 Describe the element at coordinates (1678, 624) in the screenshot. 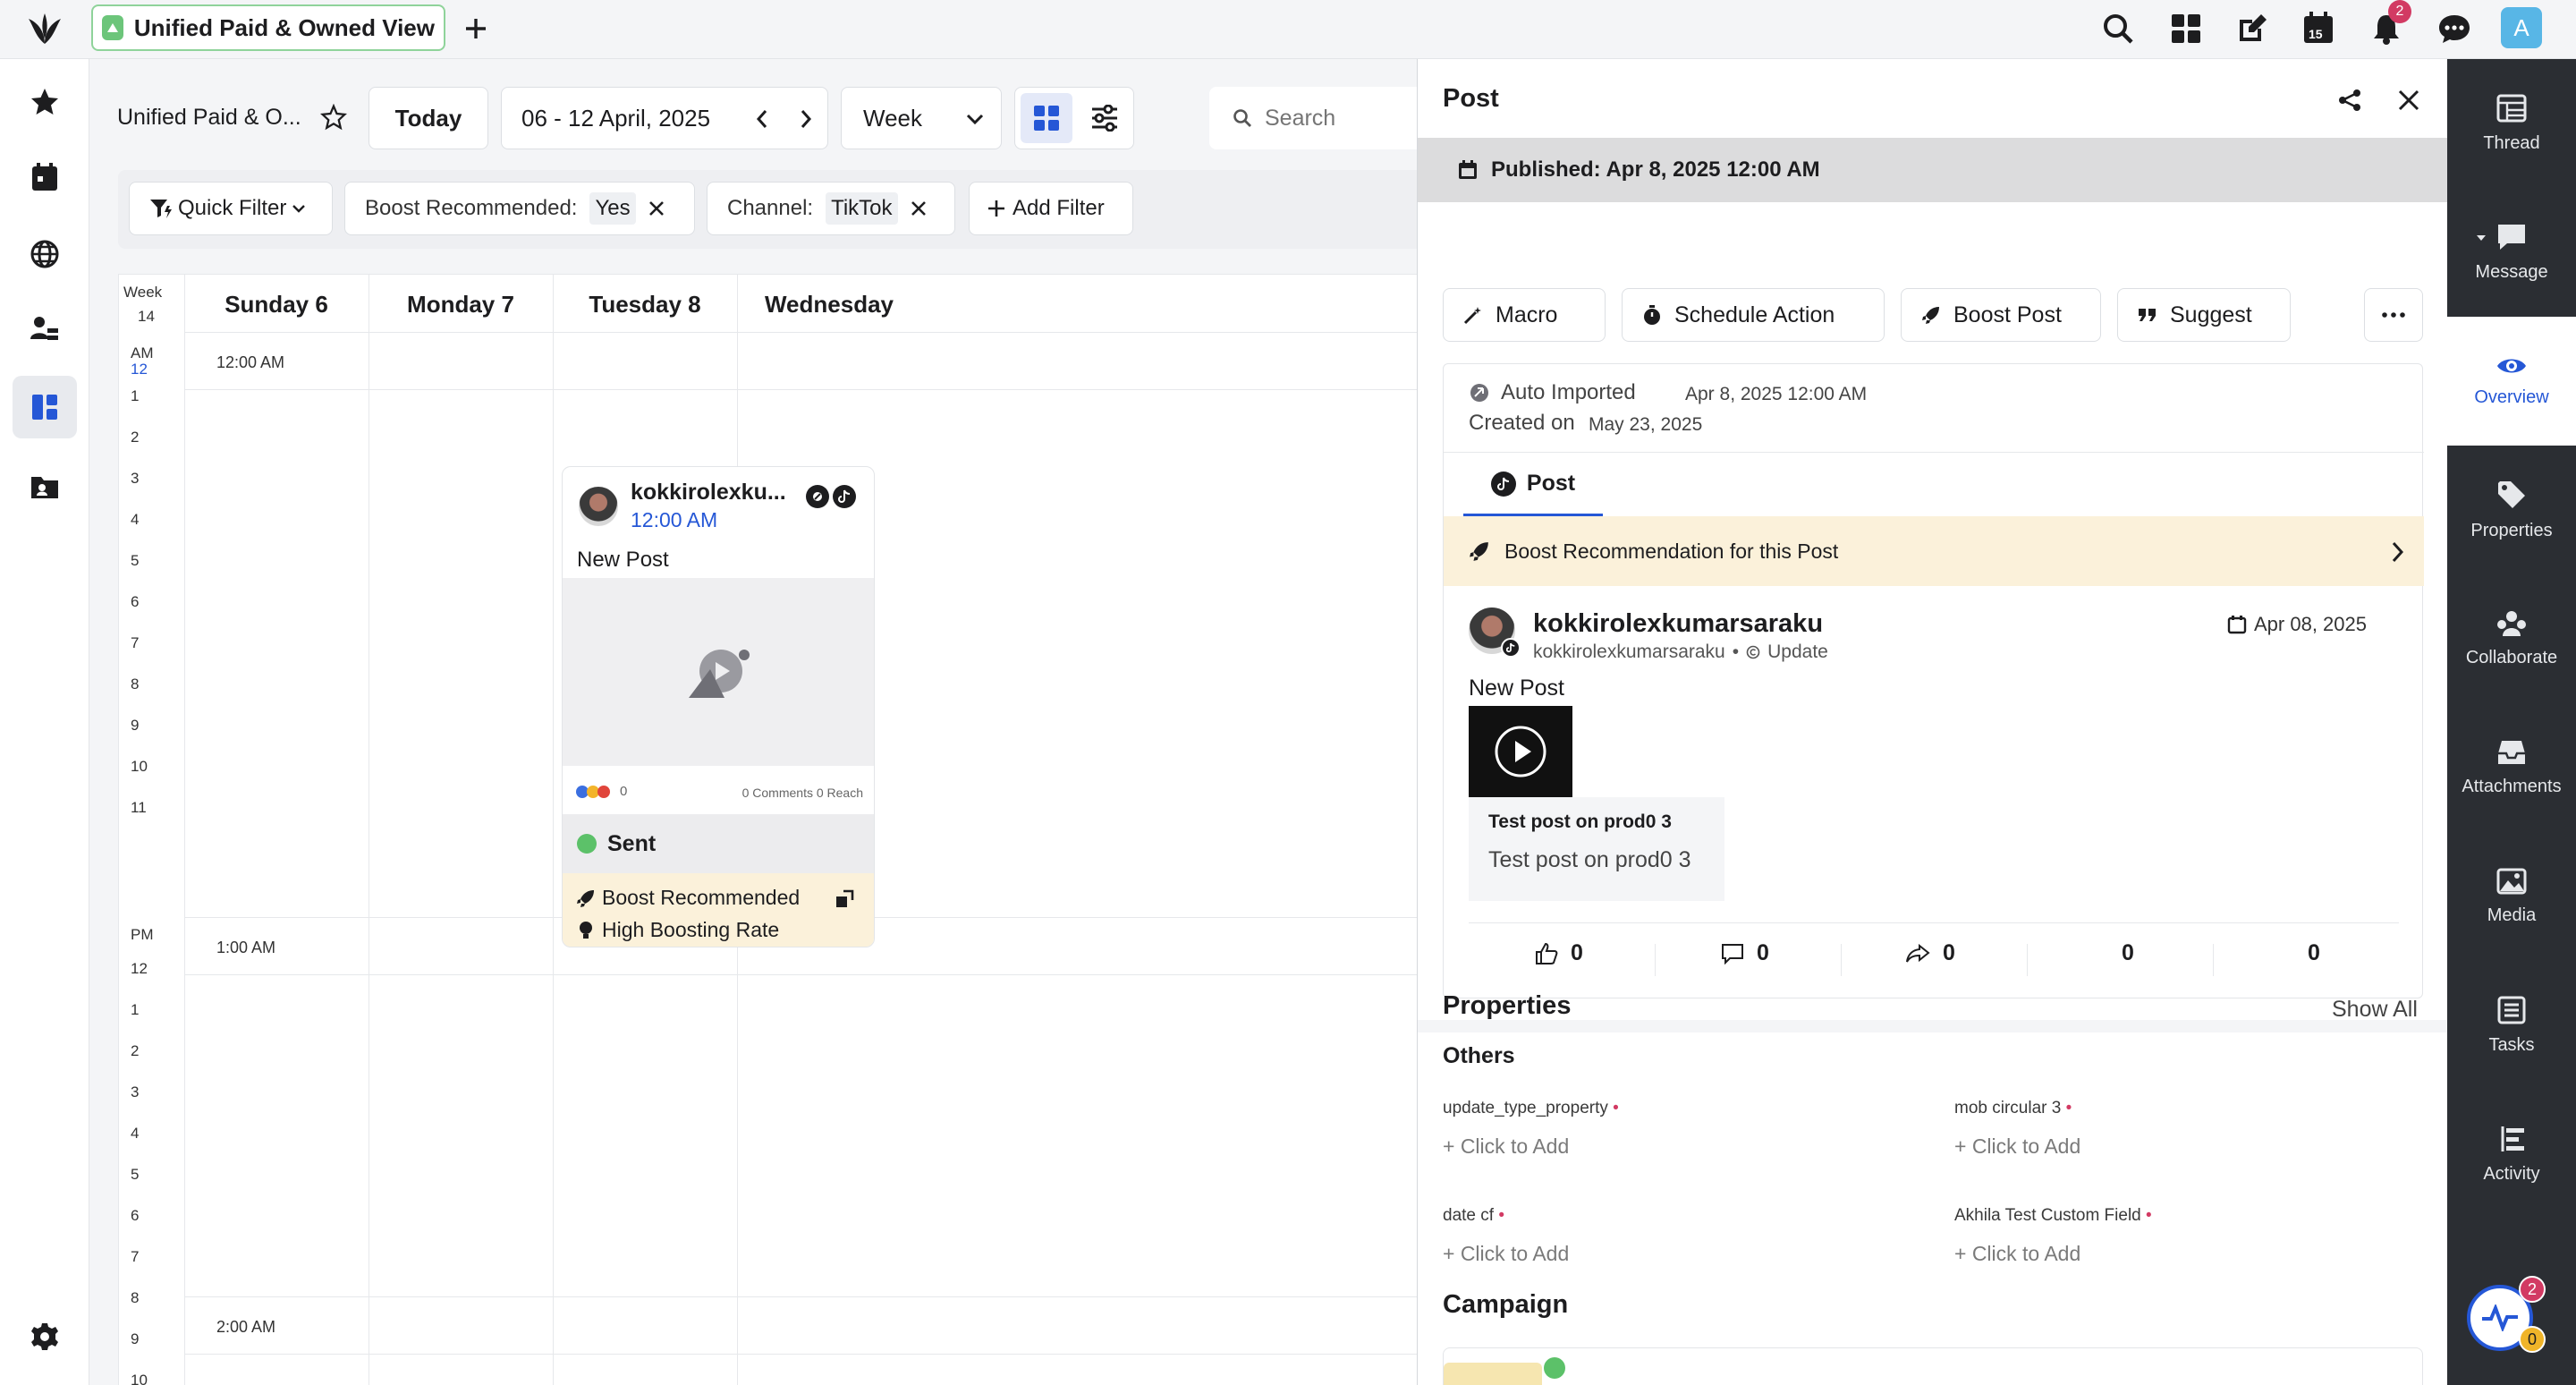

I see `post-author-name: kokkirolexkumarsaraku` at that location.